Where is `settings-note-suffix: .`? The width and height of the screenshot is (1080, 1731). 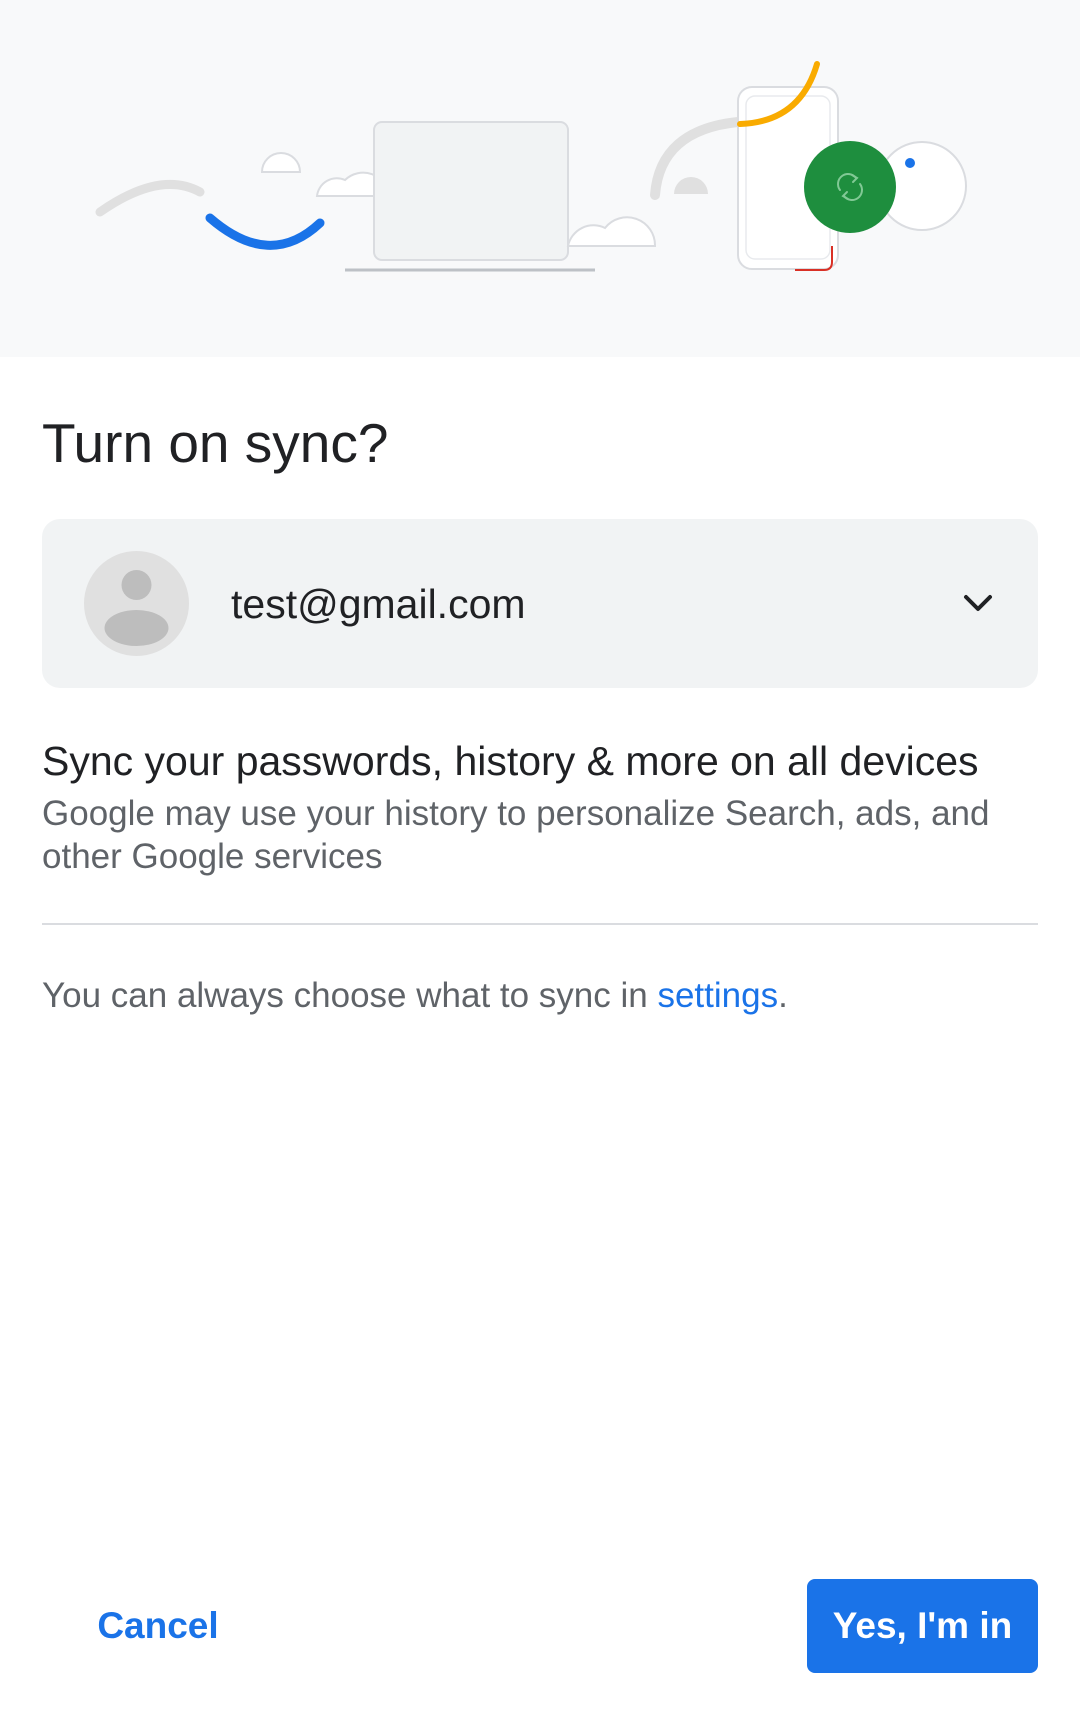
settings-note-suffix: . is located at coordinates (783, 995).